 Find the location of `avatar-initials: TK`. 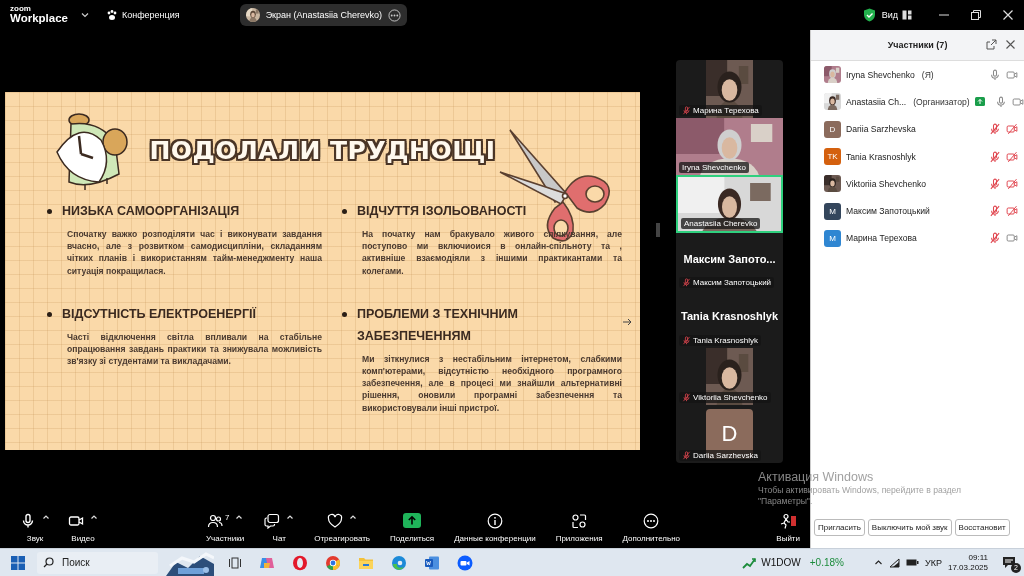

avatar-initials: TK is located at coordinates (832, 157).